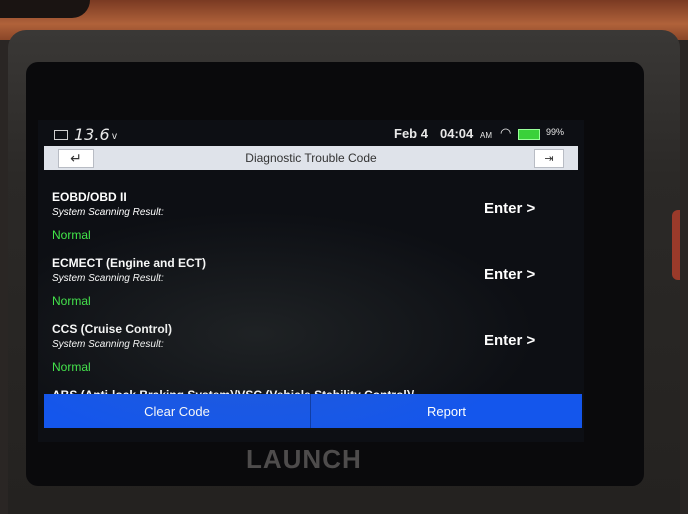 This screenshot has width=688, height=514. Describe the element at coordinates (112, 329) in the screenshot. I see `system-name: CCS (Cruise Control)` at that location.